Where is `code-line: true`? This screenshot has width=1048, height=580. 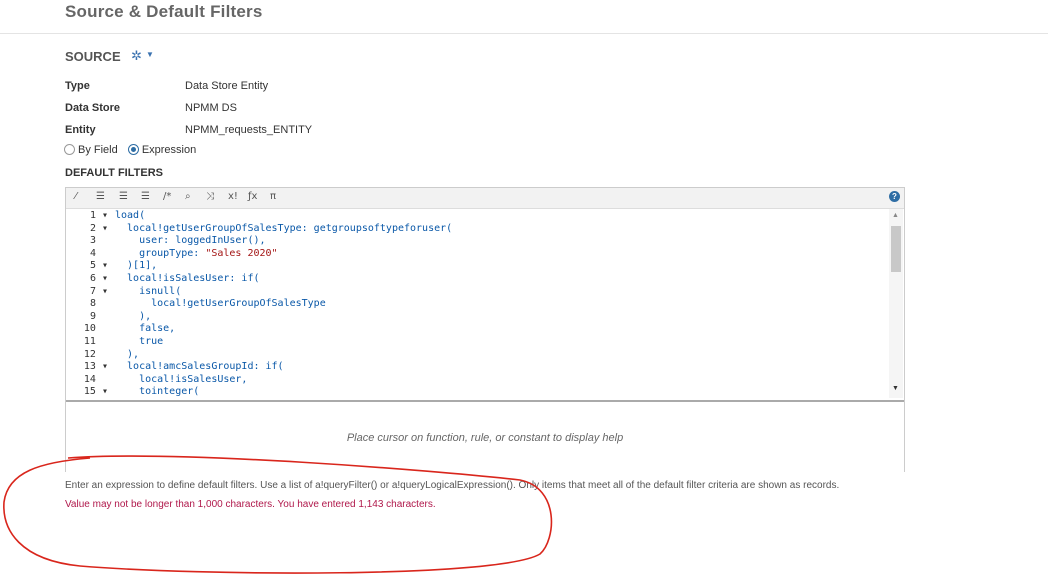
code-line: true is located at coordinates (139, 341).